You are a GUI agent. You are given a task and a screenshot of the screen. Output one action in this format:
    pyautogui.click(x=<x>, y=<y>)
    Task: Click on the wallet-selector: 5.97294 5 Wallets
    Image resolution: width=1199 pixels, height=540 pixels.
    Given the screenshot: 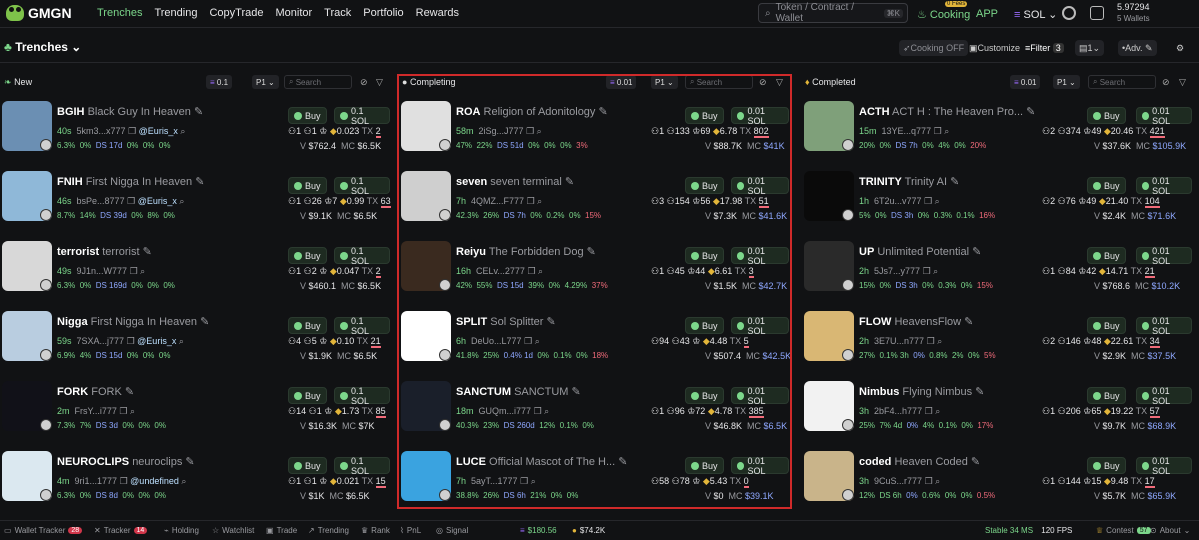 What is the action you would take?
    pyautogui.click(x=1142, y=13)
    